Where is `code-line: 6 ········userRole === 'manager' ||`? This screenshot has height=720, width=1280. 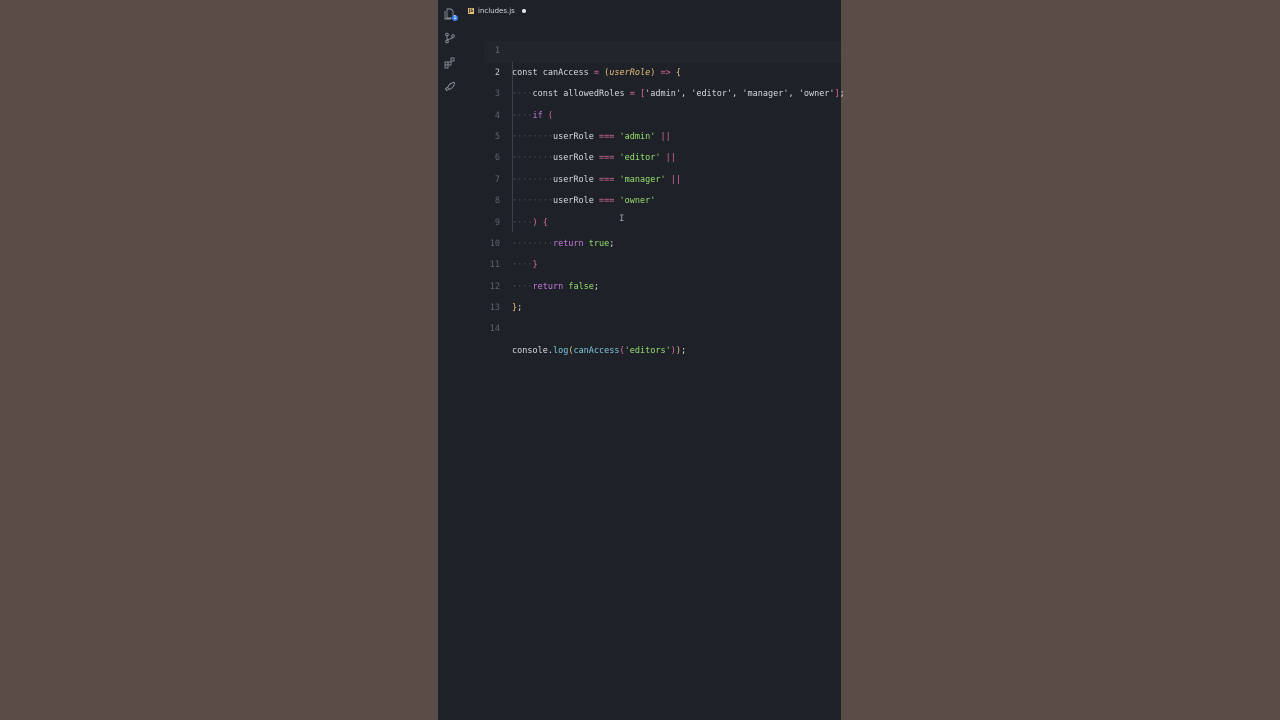 code-line: 6 ········userRole === 'manager' || is located at coordinates (662, 155).